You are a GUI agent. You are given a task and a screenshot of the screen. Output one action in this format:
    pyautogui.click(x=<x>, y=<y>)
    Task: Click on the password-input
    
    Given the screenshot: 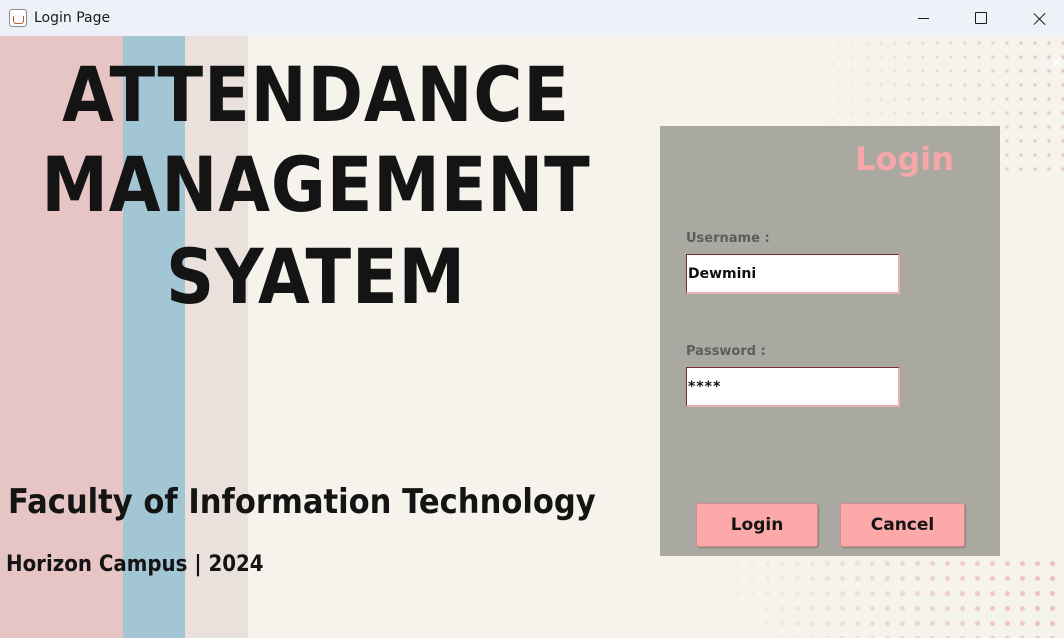 What is the action you would take?
    pyautogui.click(x=793, y=387)
    